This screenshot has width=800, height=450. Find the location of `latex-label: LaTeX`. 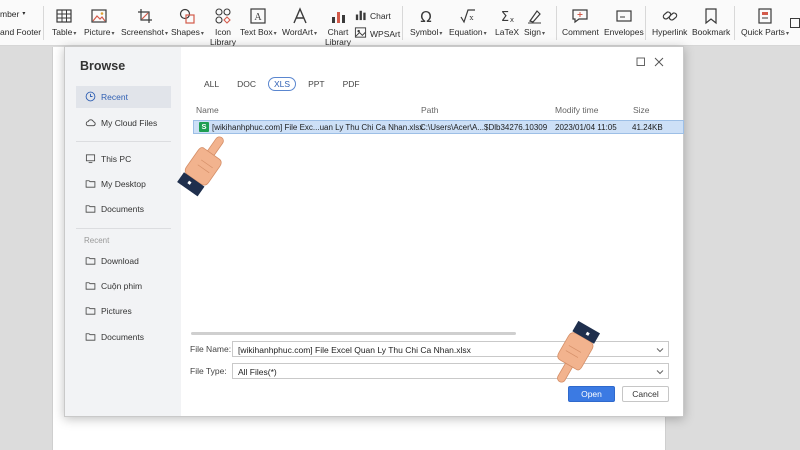

latex-label: LaTeX is located at coordinates (507, 32).